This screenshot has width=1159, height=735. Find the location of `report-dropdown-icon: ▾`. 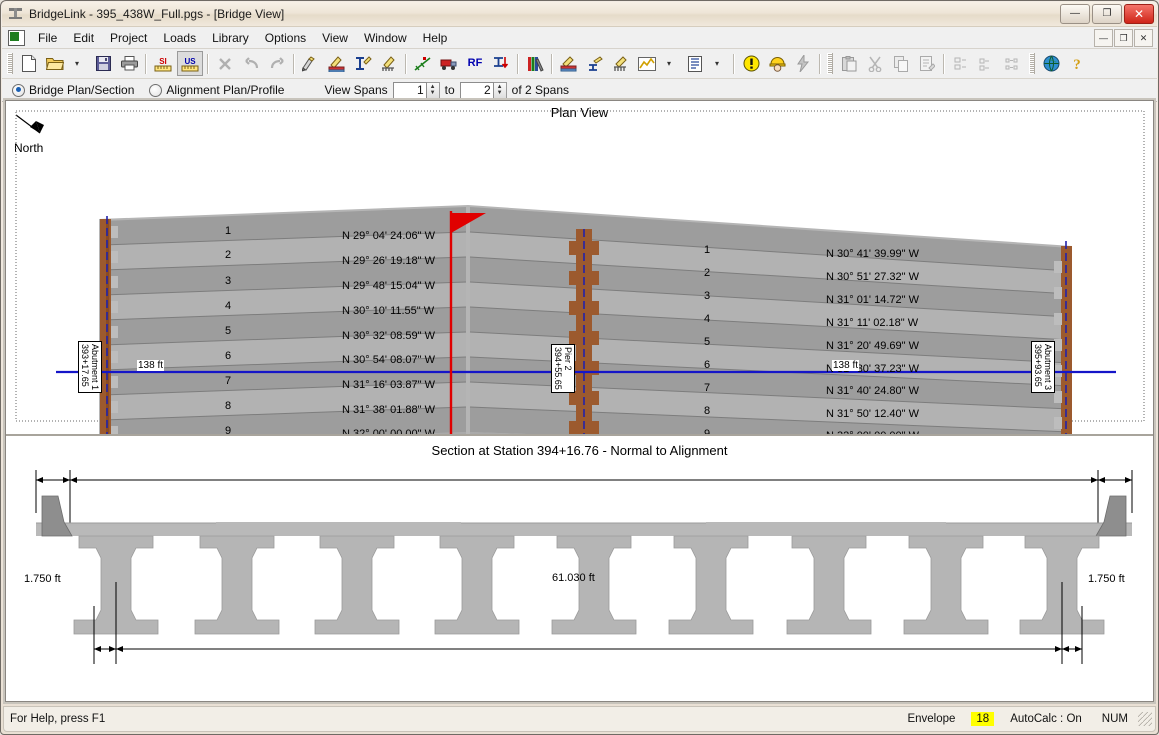

report-dropdown-icon: ▾ is located at coordinates (717, 63).